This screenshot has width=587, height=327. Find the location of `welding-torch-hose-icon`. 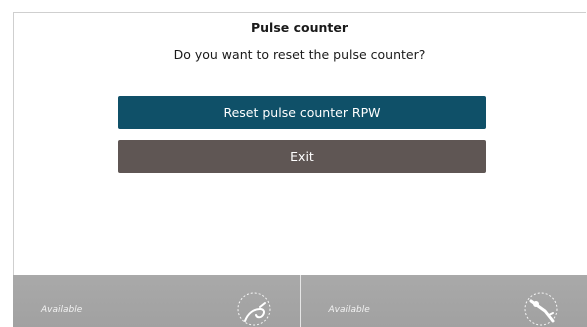

welding-torch-hose-icon is located at coordinates (253, 309).